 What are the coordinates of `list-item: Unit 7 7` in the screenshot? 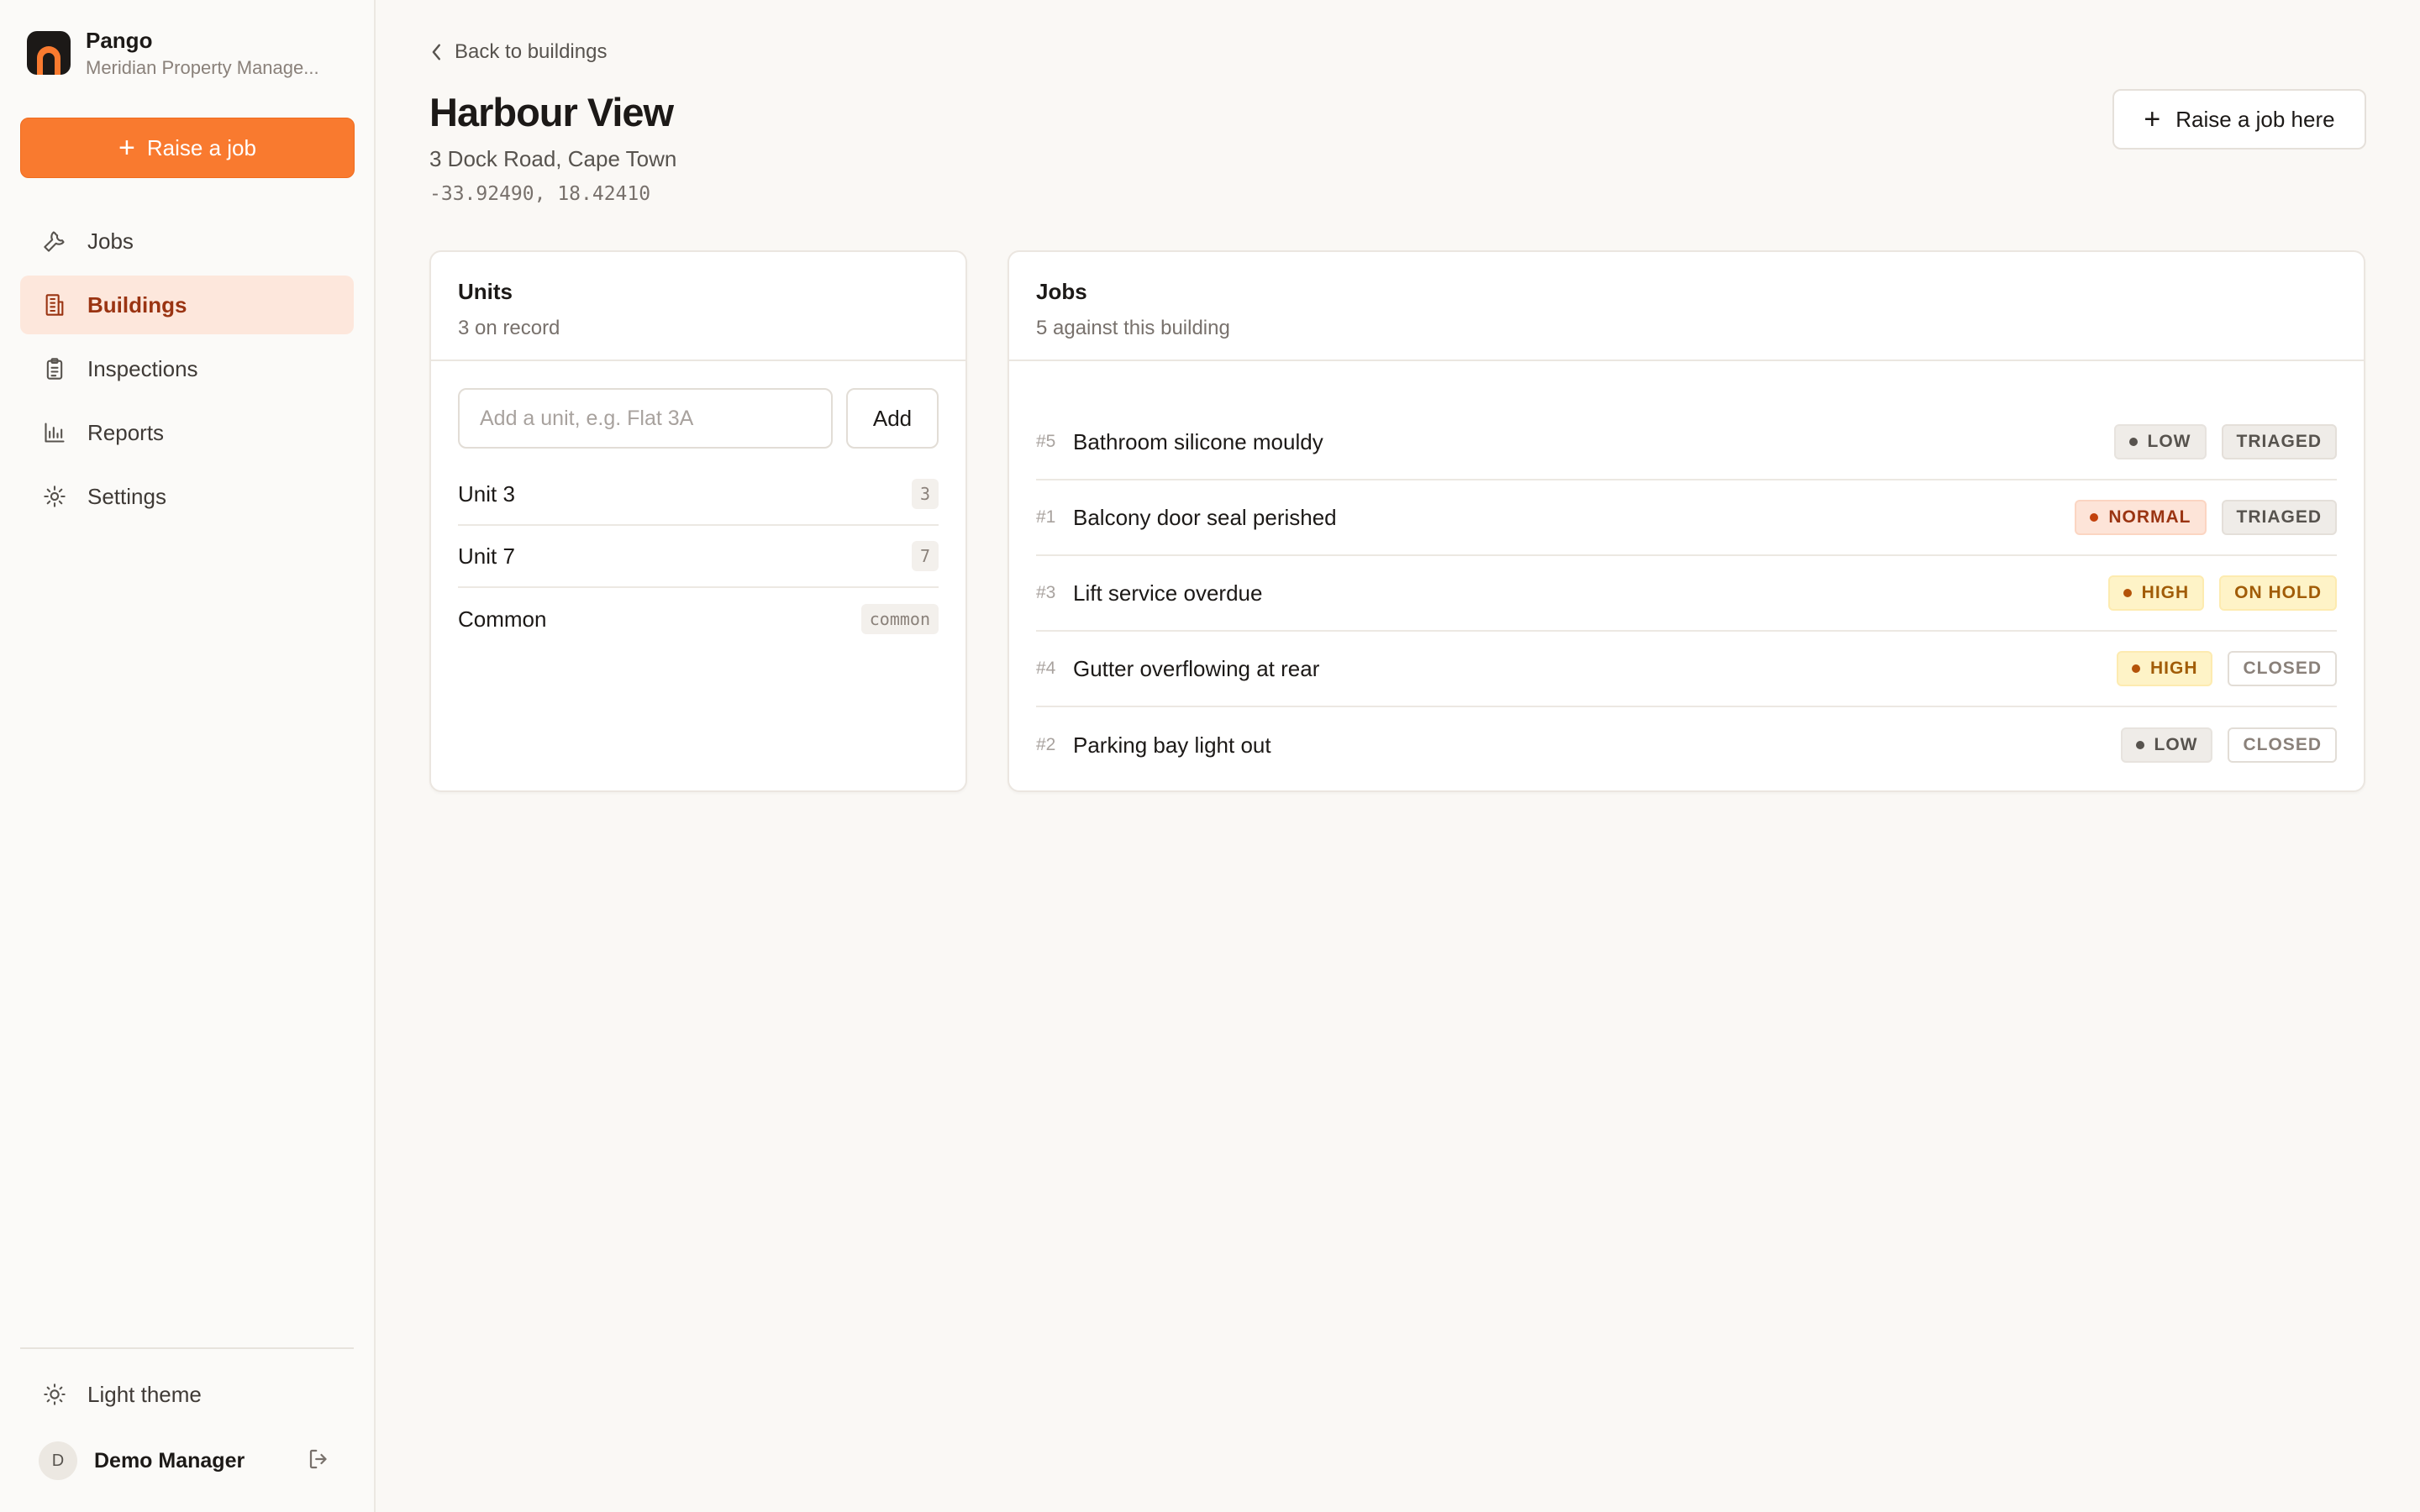 It's located at (698, 557).